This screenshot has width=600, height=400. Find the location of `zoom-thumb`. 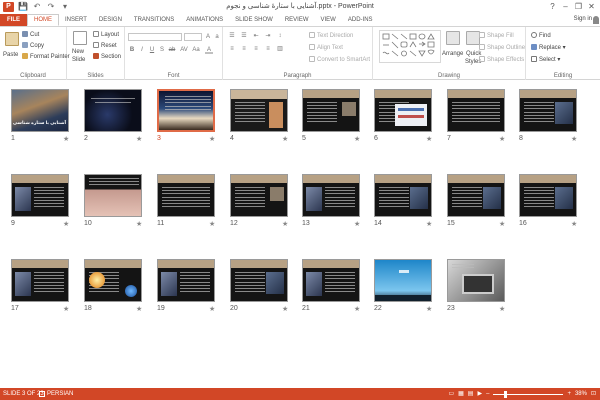

zoom-thumb is located at coordinates (506, 394).